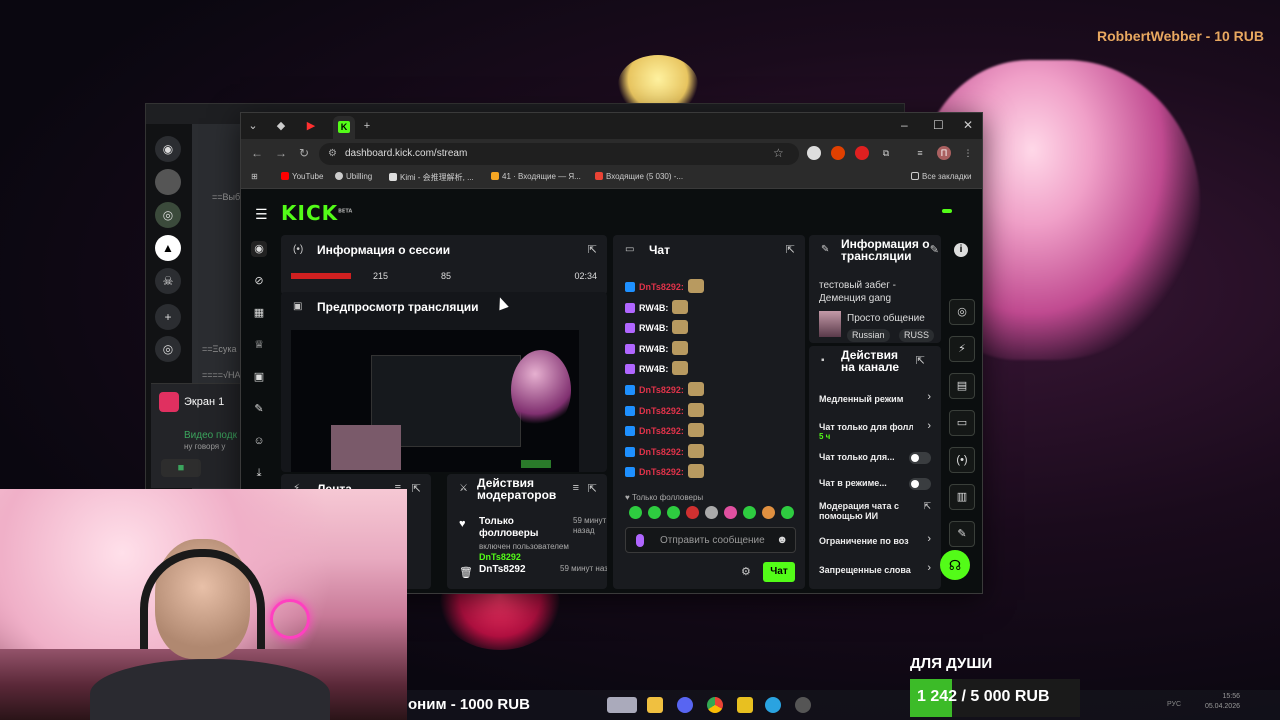 The width and height of the screenshot is (1280, 720). I want to click on camera-button: ■, so click(181, 468).